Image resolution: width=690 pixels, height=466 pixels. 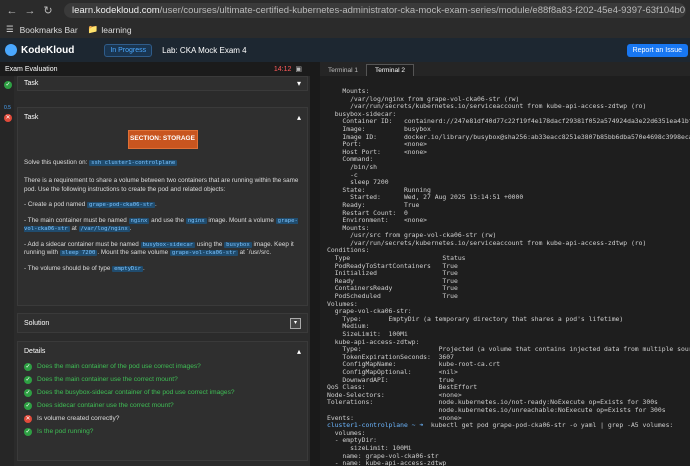 What do you see at coordinates (116, 30) in the screenshot?
I see `bookmark-folder-learning: learning` at bounding box center [116, 30].